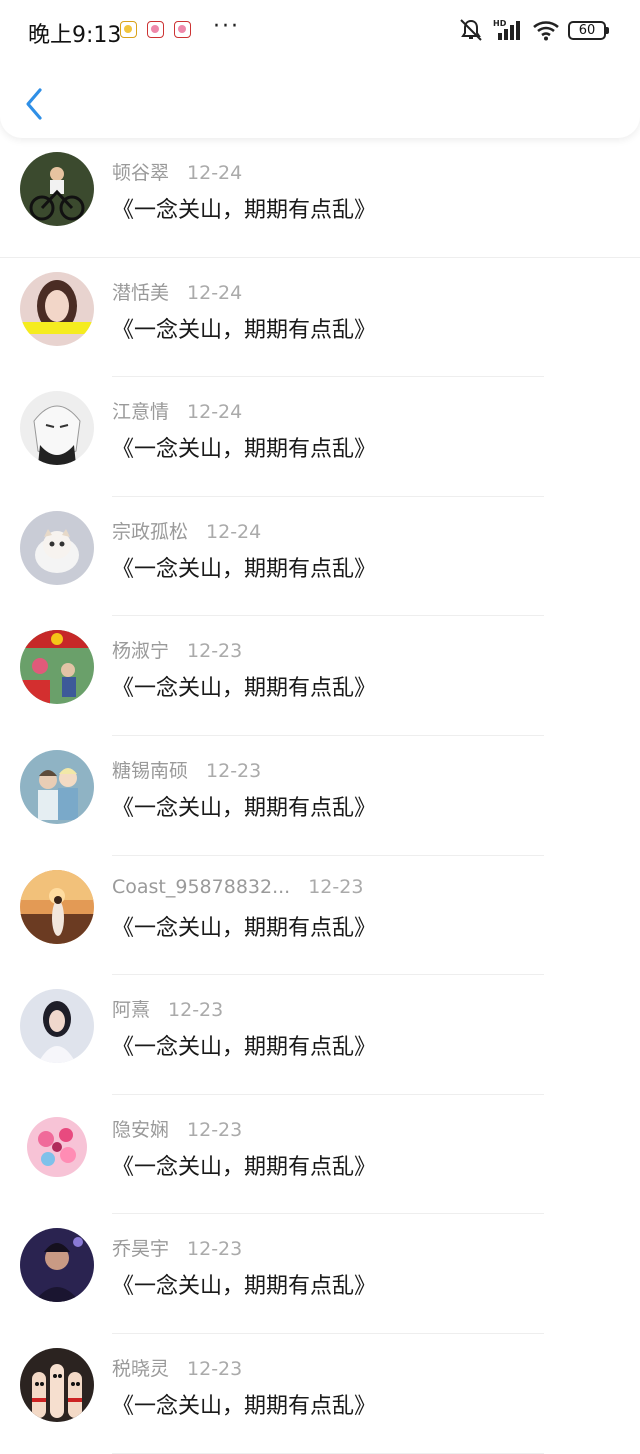 Image resolution: width=640 pixels, height=1454 pixels. I want to click on commenter-name: 杨淑宁, so click(140, 649).